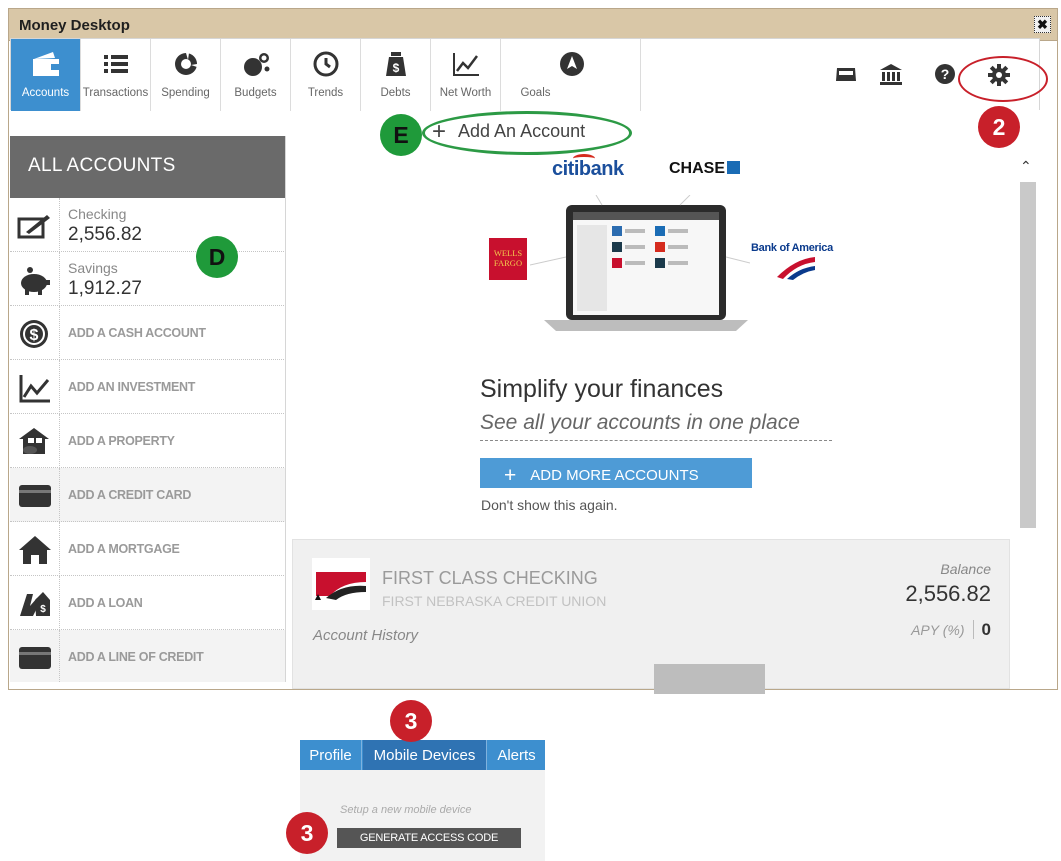 Image resolution: width=1061 pixels, height=861 pixels. Describe the element at coordinates (508, 253) in the screenshot. I see `wells-text: WELLS` at that location.